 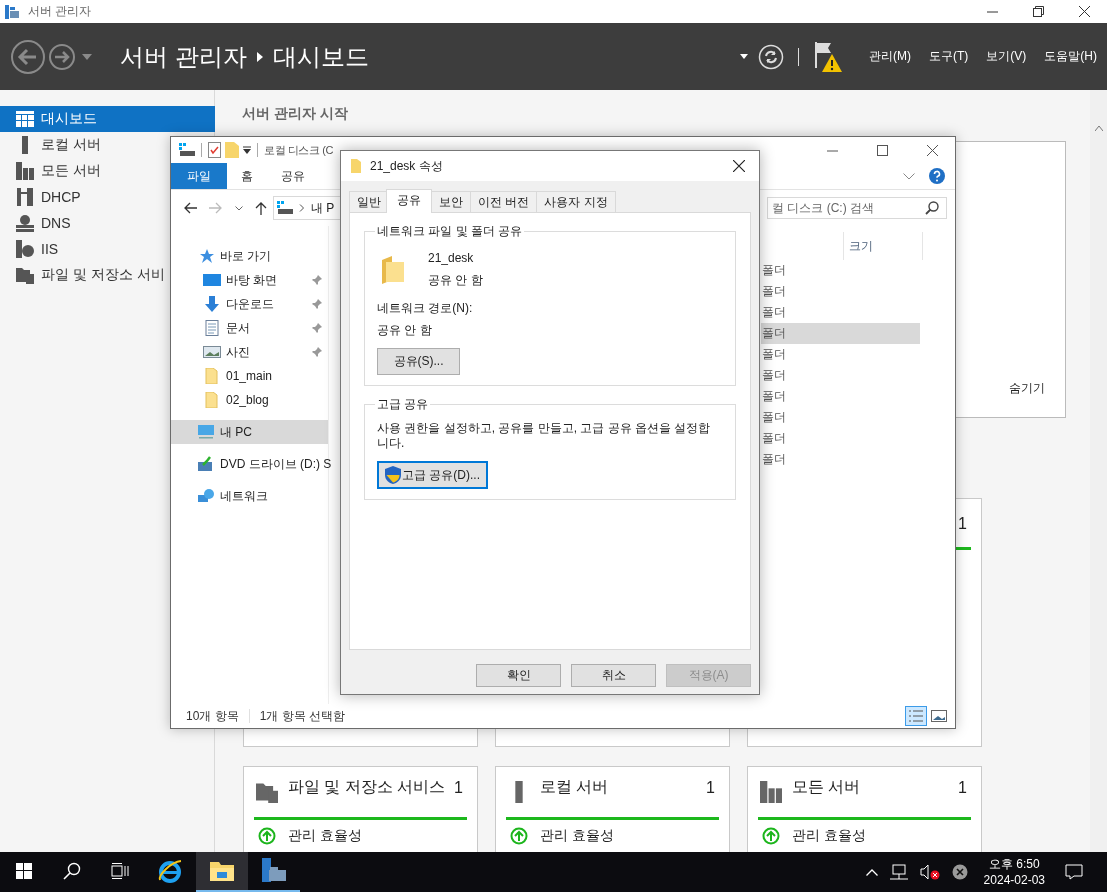 What do you see at coordinates (1098, 128) in the screenshot?
I see `scroll-up-icon` at bounding box center [1098, 128].